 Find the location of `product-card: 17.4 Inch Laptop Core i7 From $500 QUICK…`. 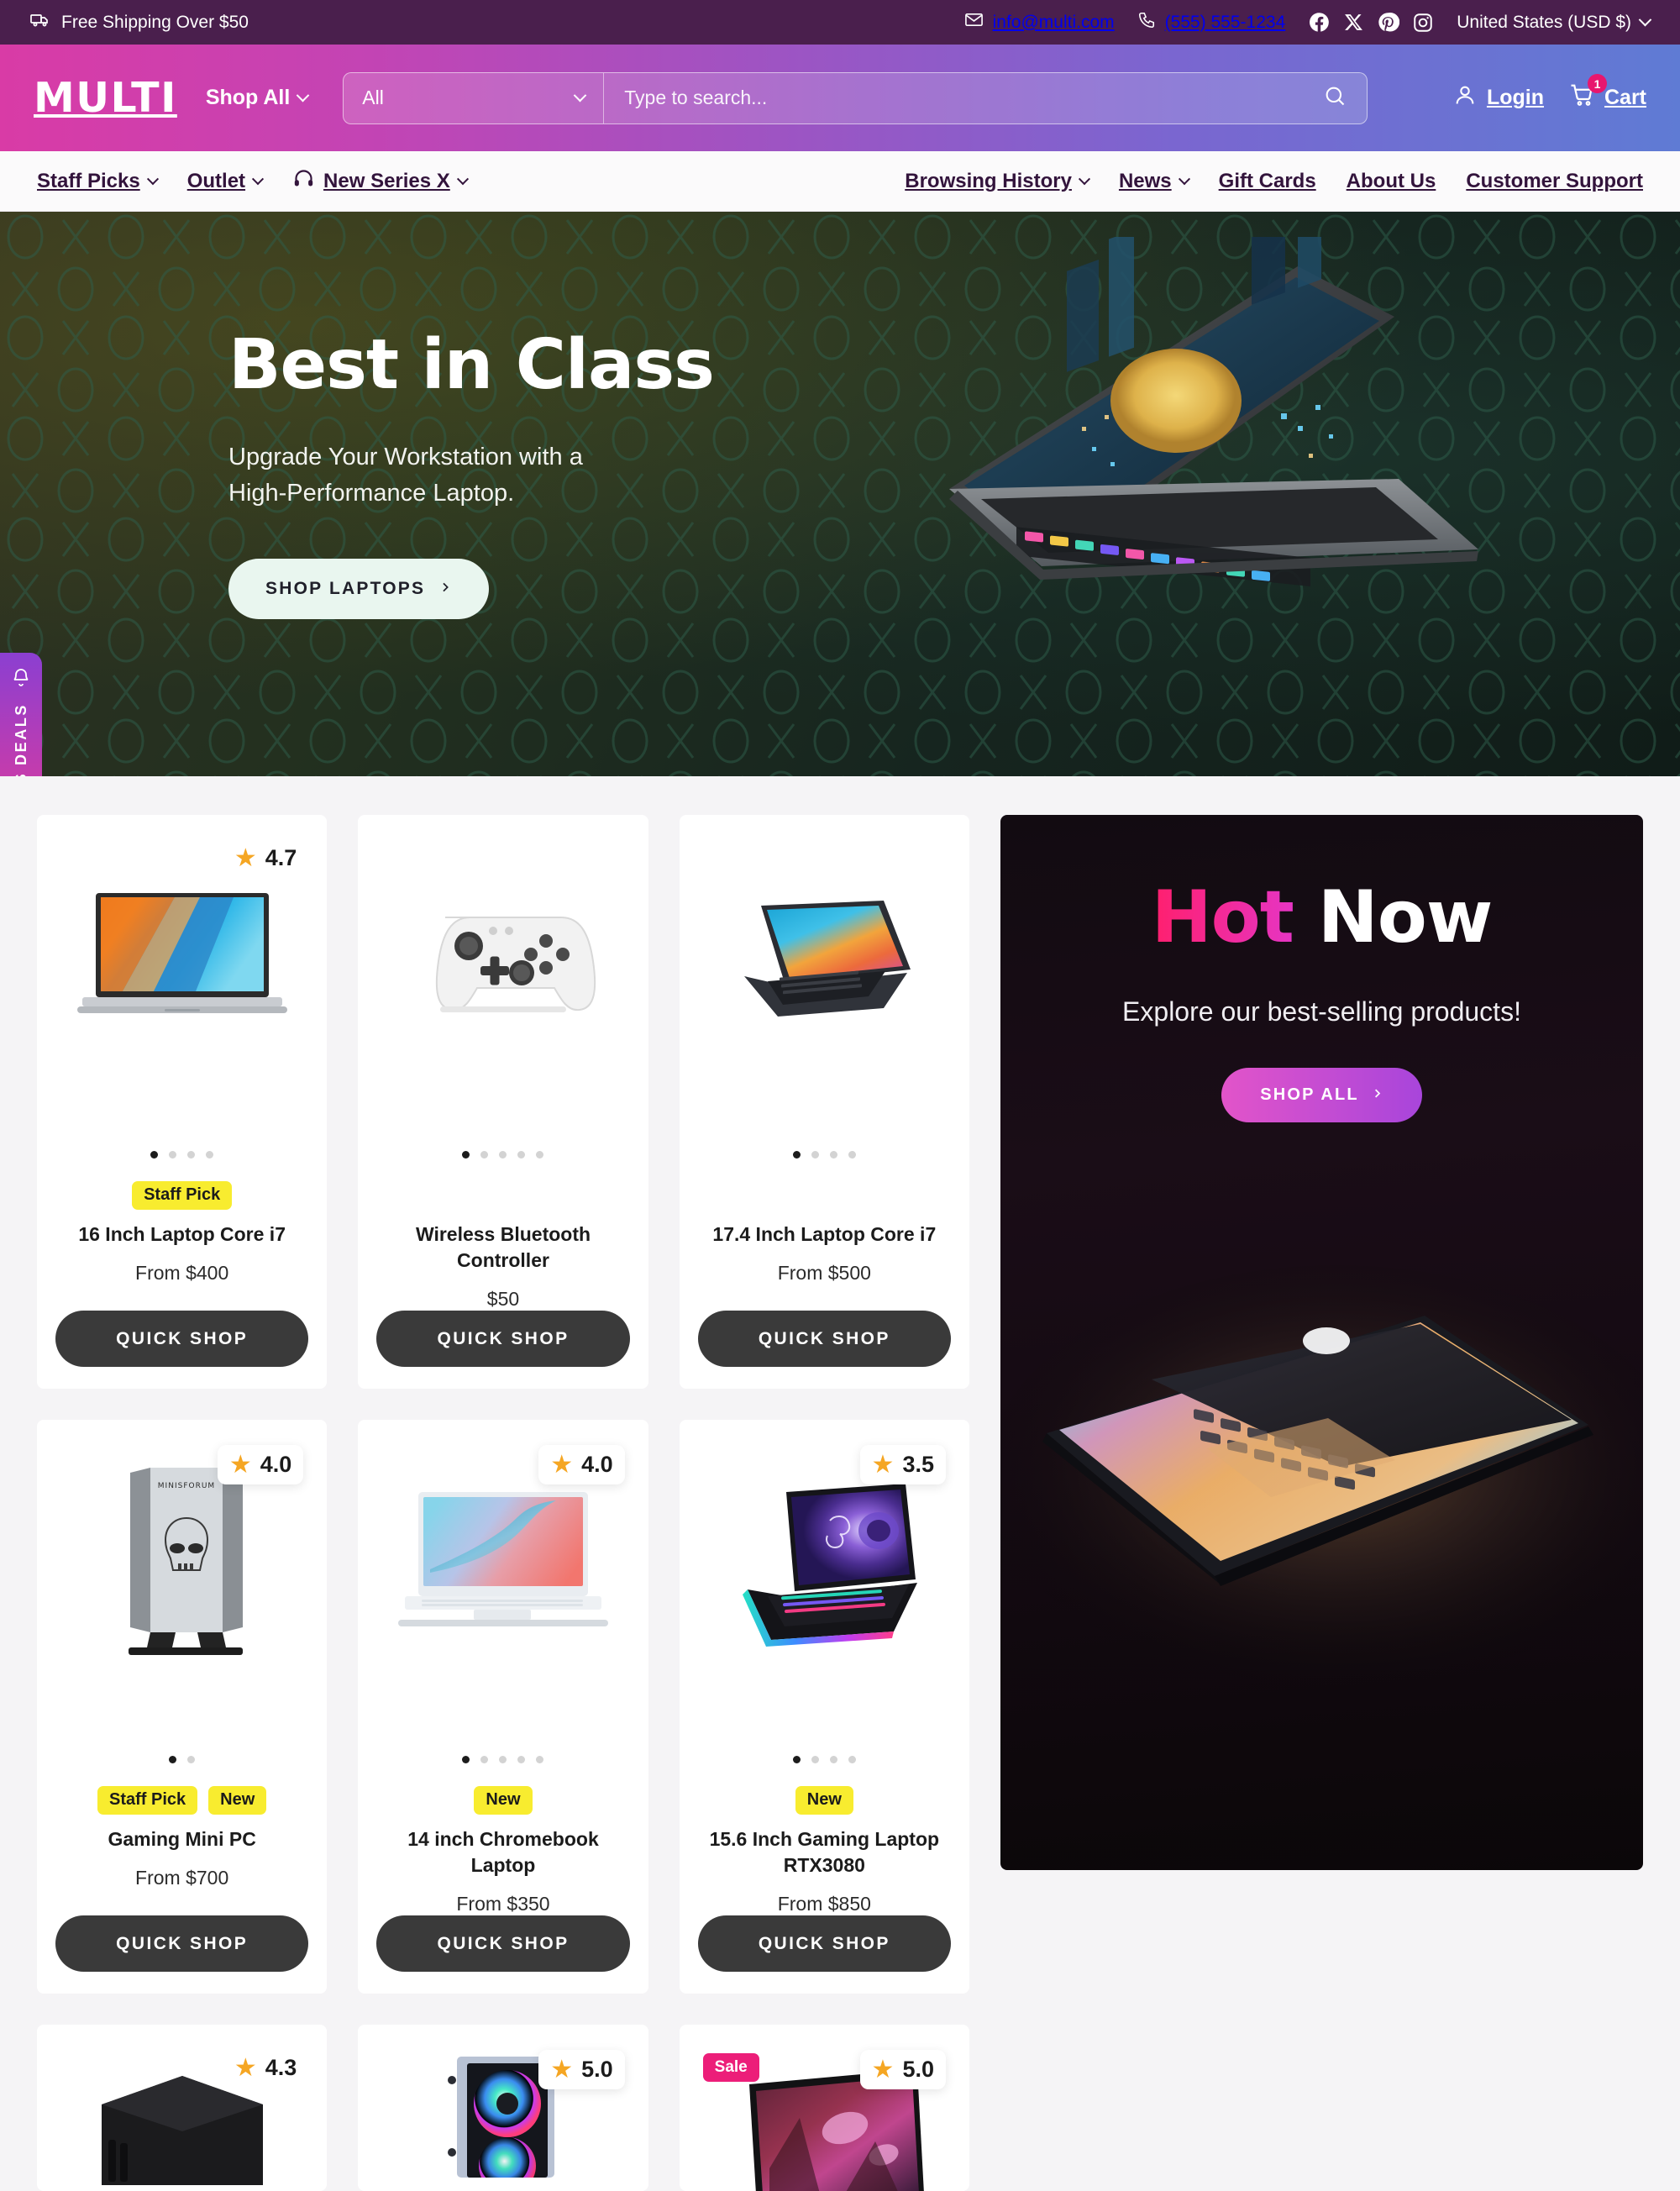

product-card: 17.4 Inch Laptop Core i7 From $500 QUICK… is located at coordinates (824, 1102).